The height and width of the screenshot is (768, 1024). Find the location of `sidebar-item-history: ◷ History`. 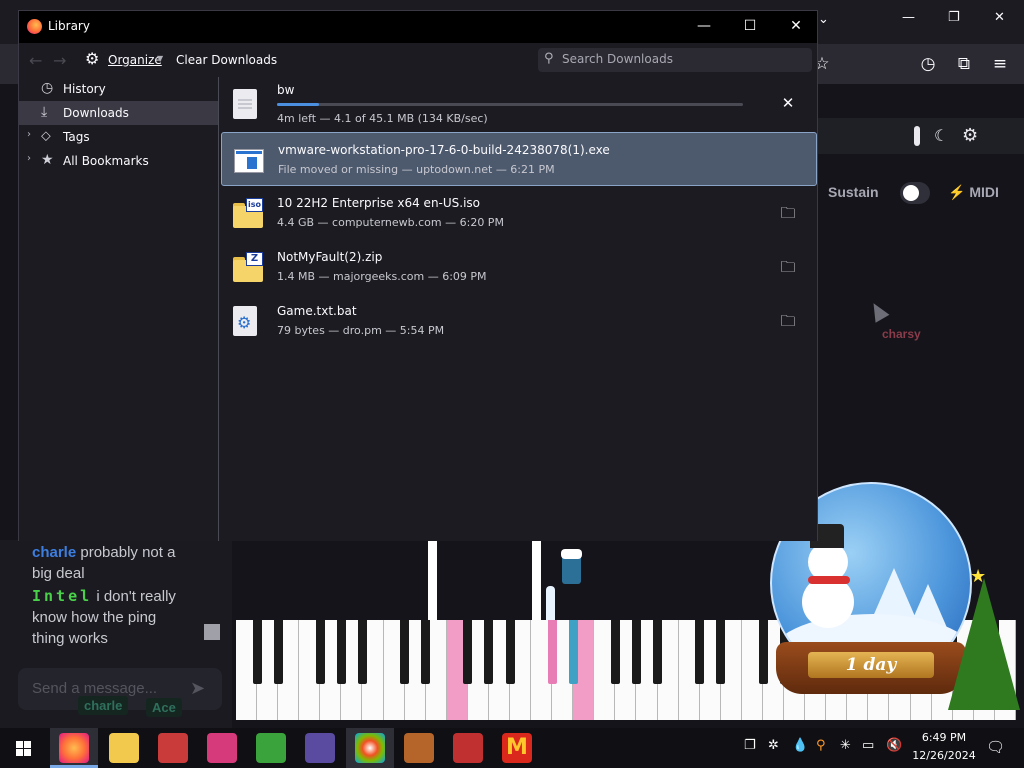

sidebar-item-history: ◷ History is located at coordinates (119, 89).